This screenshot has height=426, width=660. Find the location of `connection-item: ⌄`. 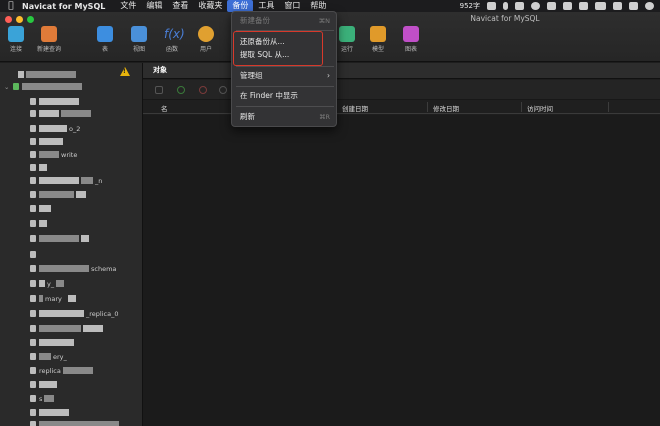

connection-item: ⌄ is located at coordinates (44, 86).